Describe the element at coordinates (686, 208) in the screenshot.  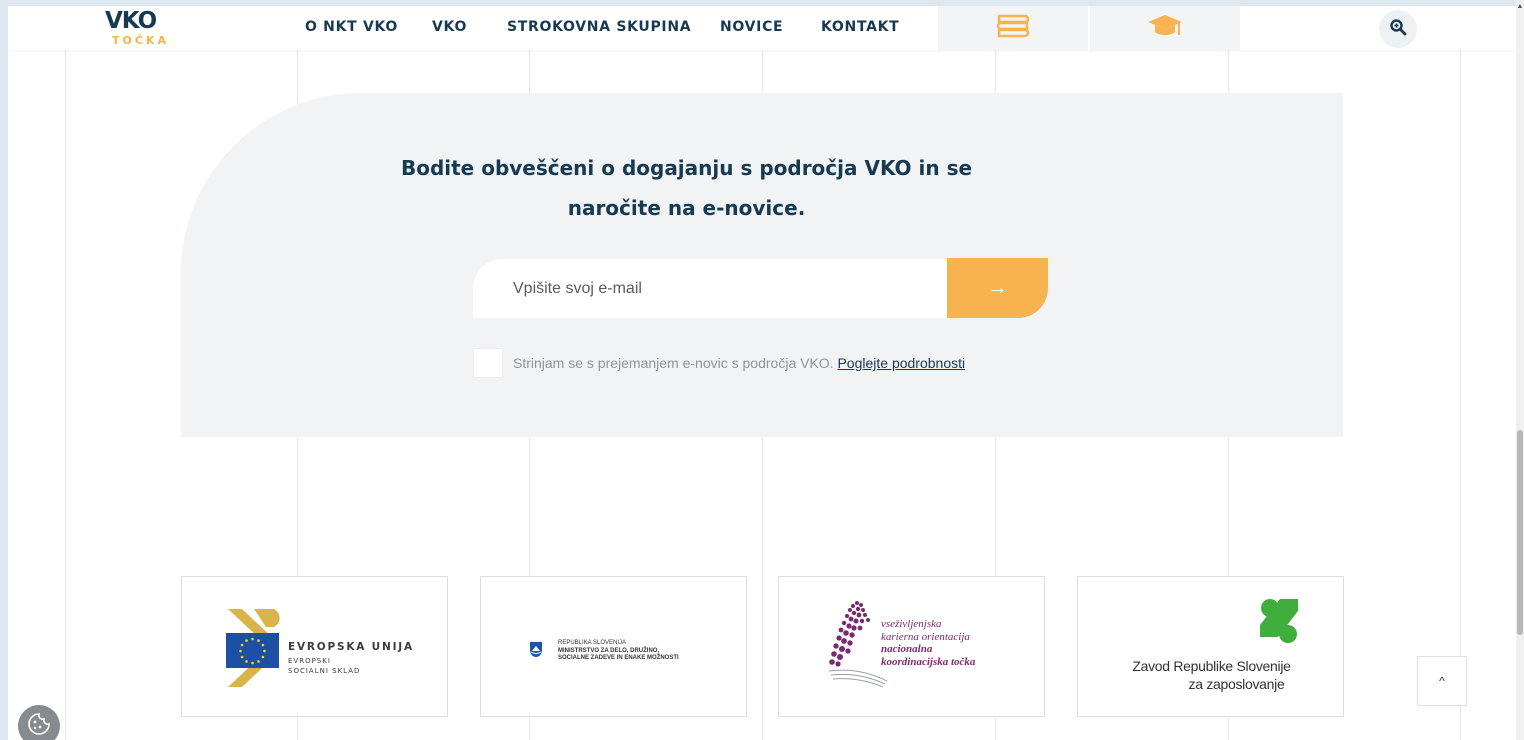
I see `newsletter-title-line2: naročite na e-novice.` at that location.